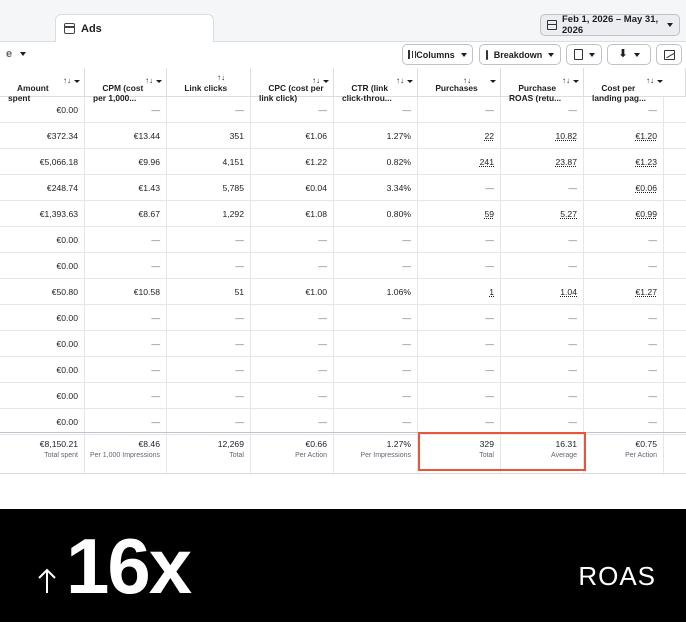 This screenshot has width=686, height=622. What do you see at coordinates (629, 54) in the screenshot?
I see `export-button: ⬇` at bounding box center [629, 54].